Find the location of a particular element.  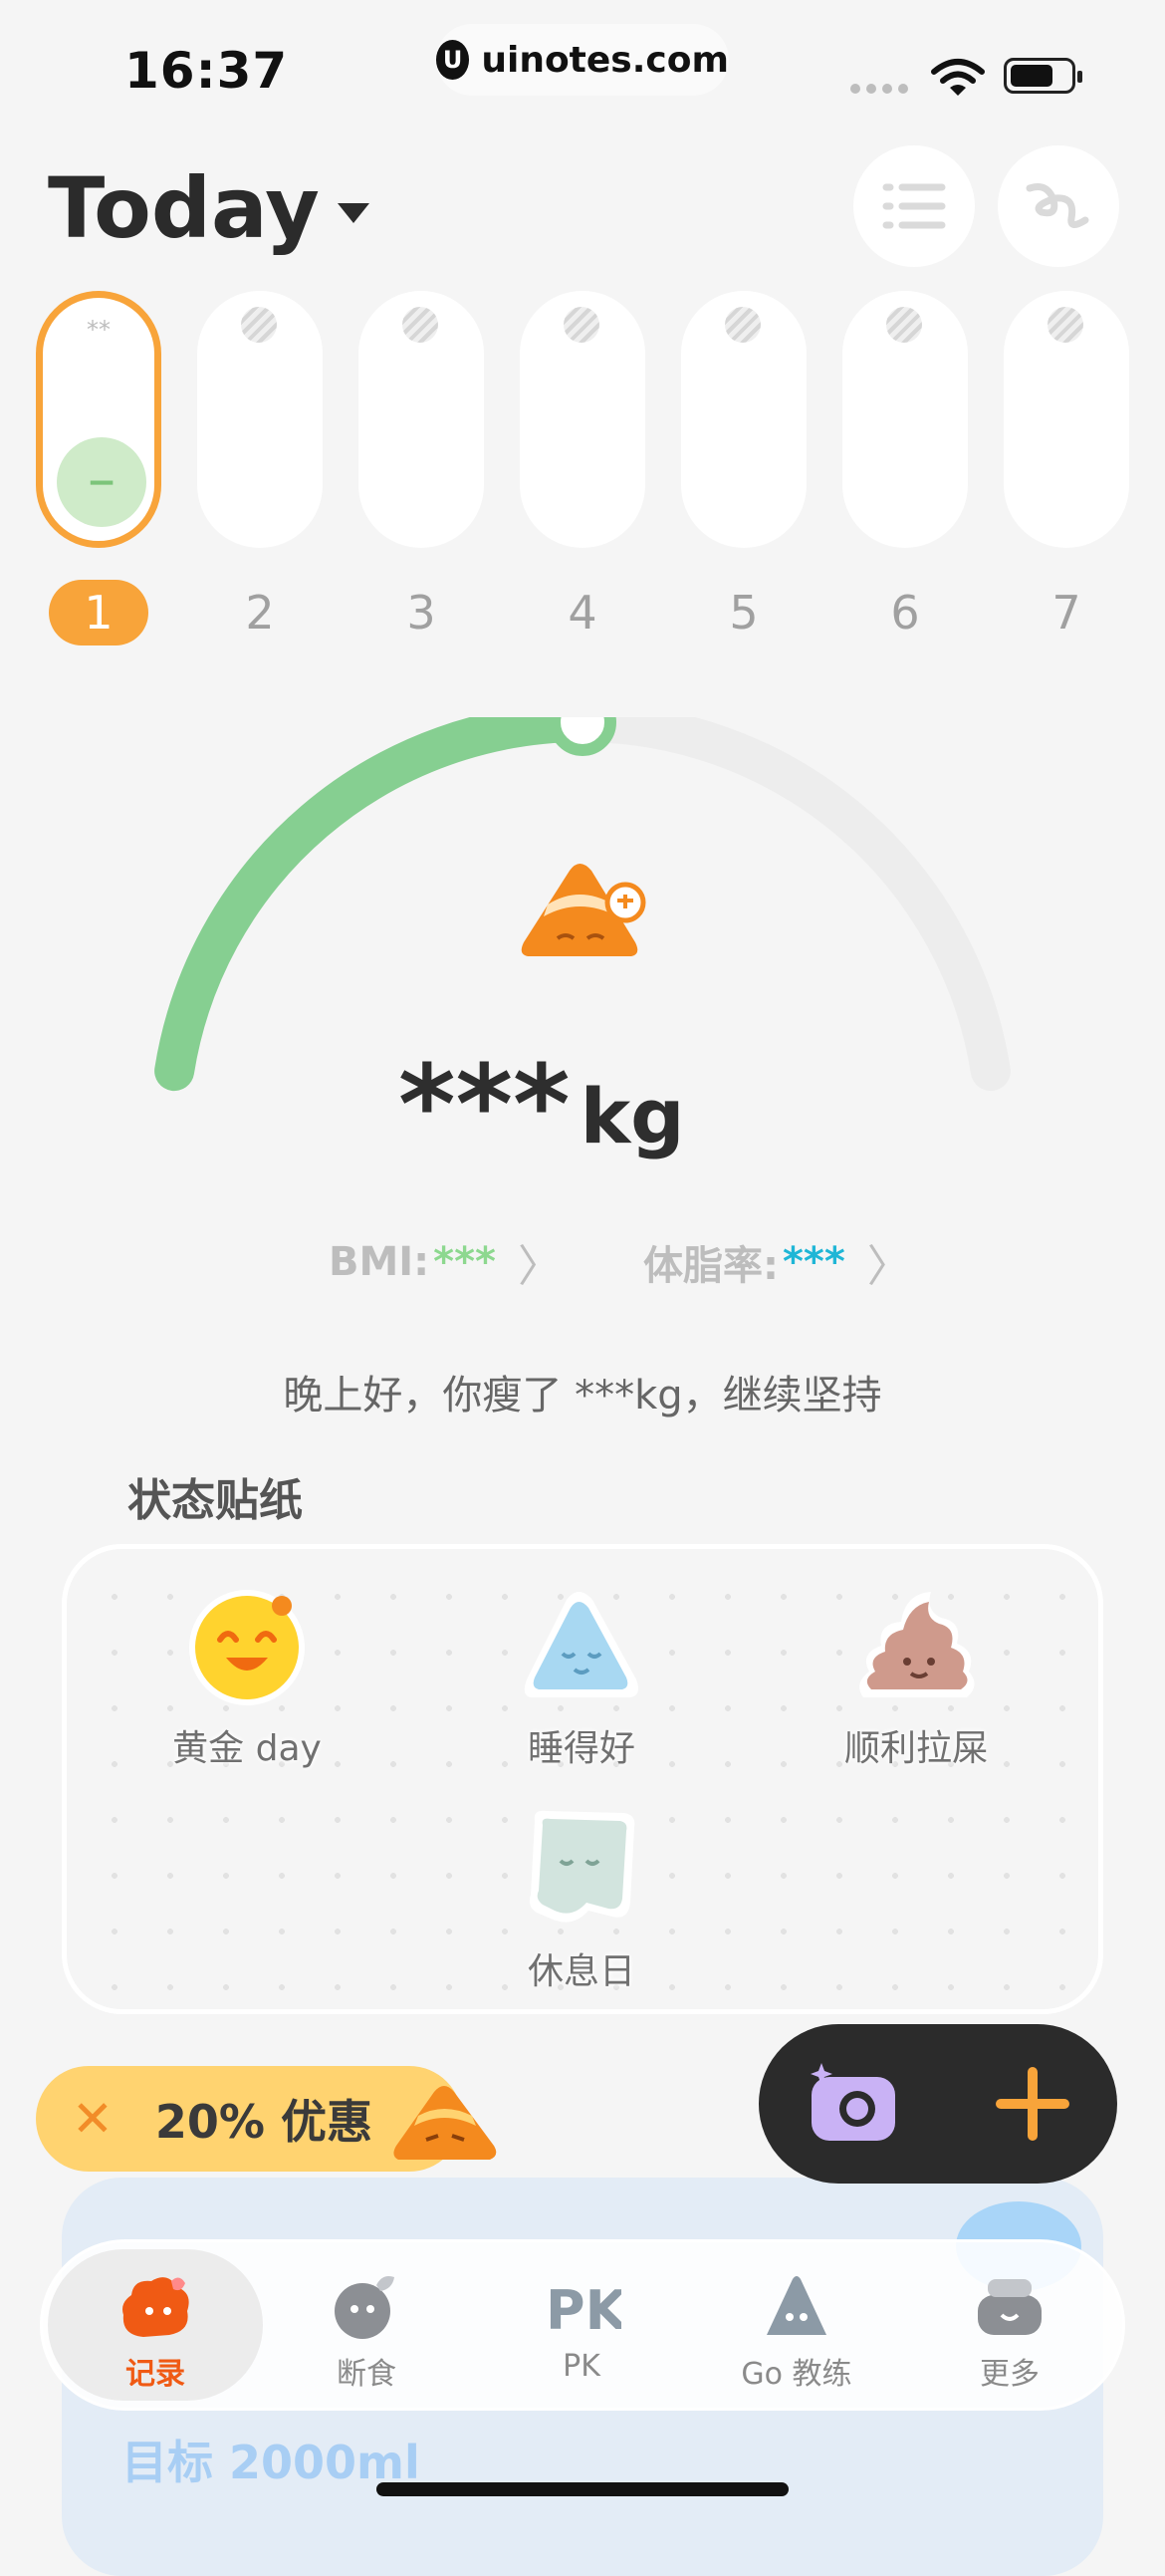

pk-icon: PK is located at coordinates (587, 2310).